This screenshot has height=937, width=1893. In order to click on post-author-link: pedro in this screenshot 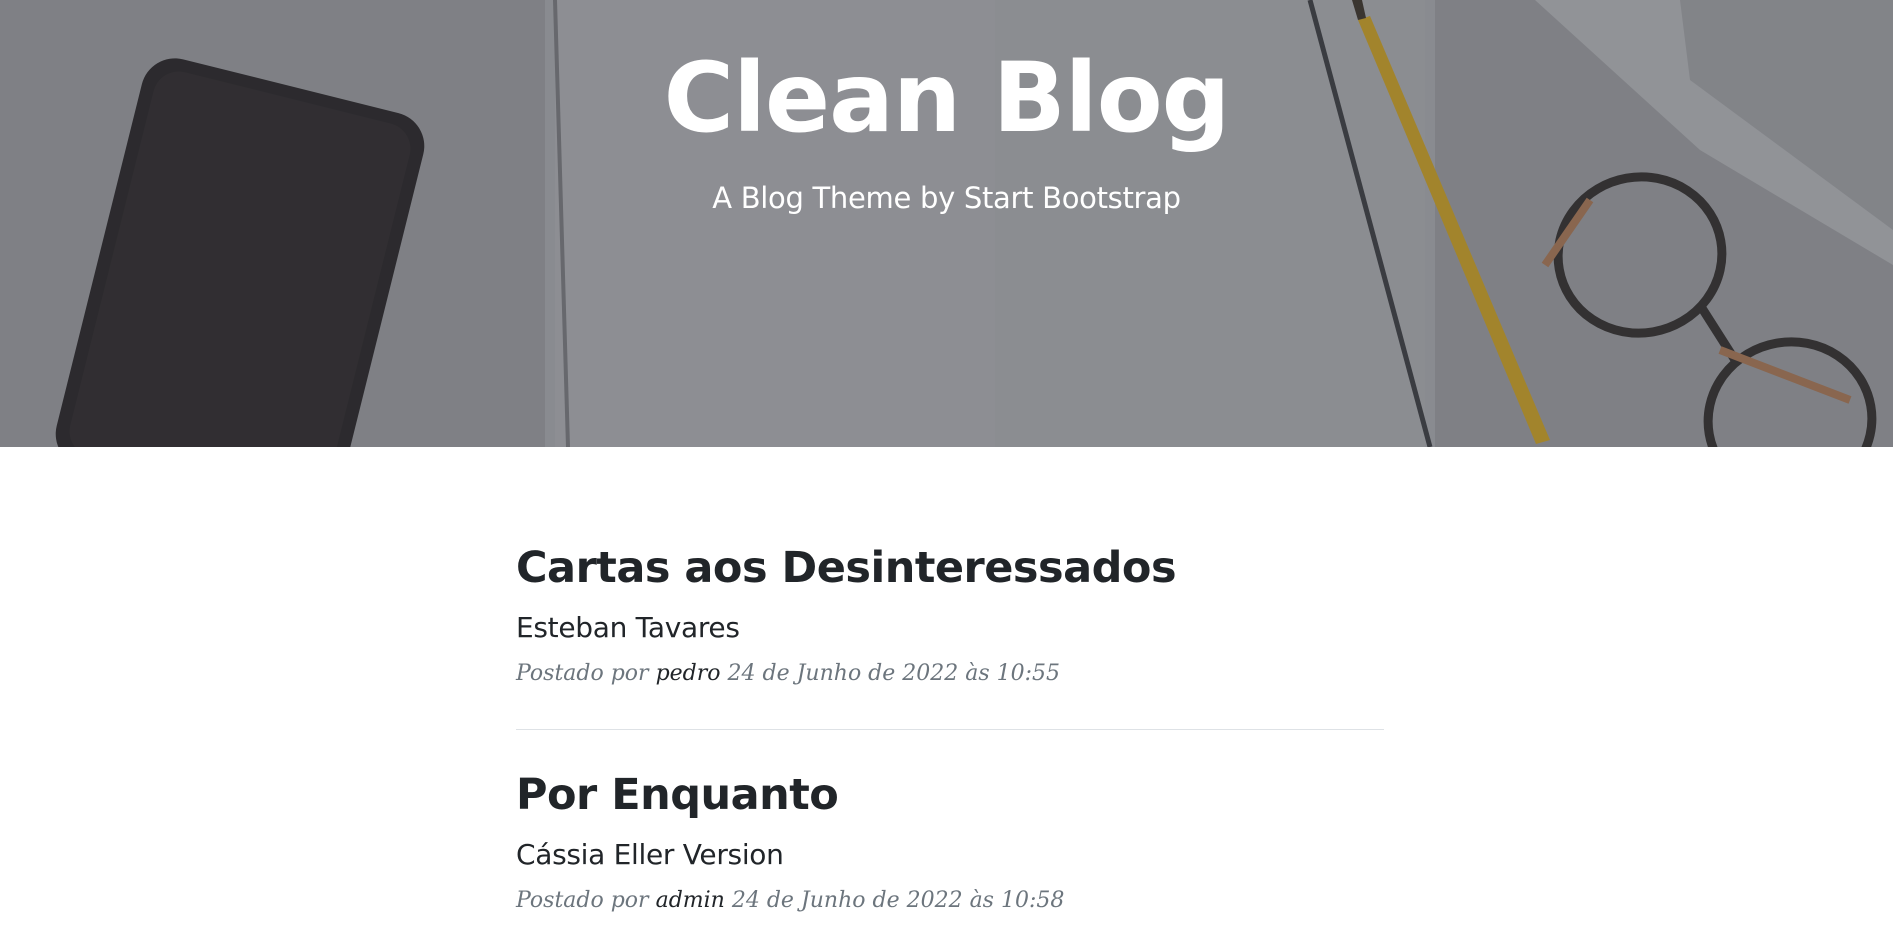, I will do `click(688, 673)`.